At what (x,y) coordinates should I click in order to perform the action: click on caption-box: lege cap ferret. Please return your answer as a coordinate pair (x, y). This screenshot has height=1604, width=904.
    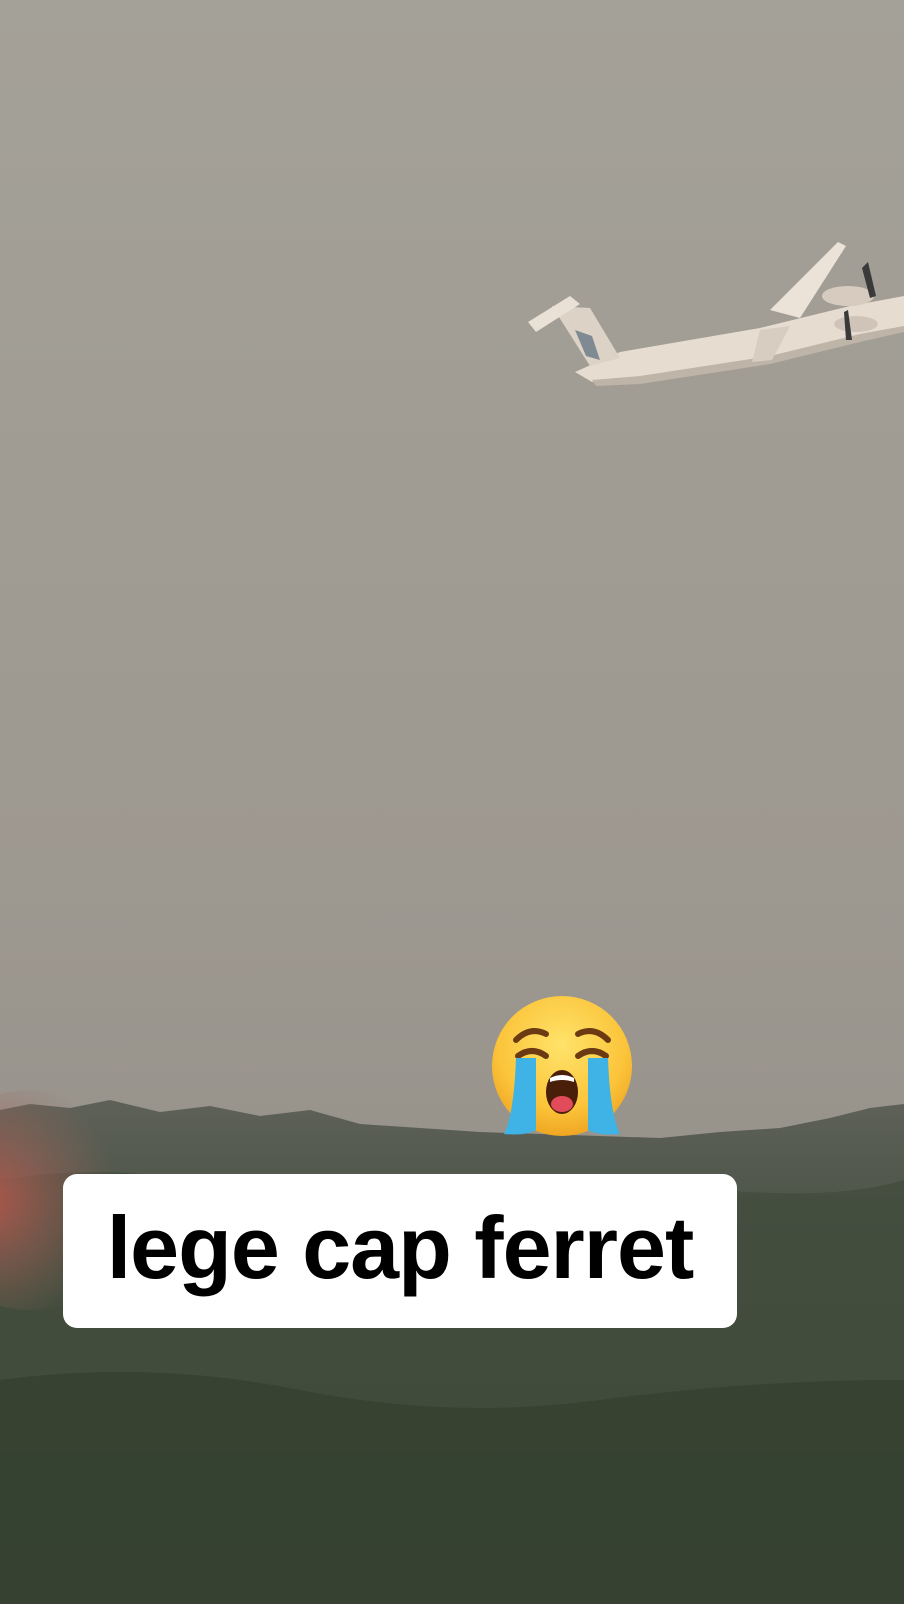
    Looking at the image, I should click on (400, 1251).